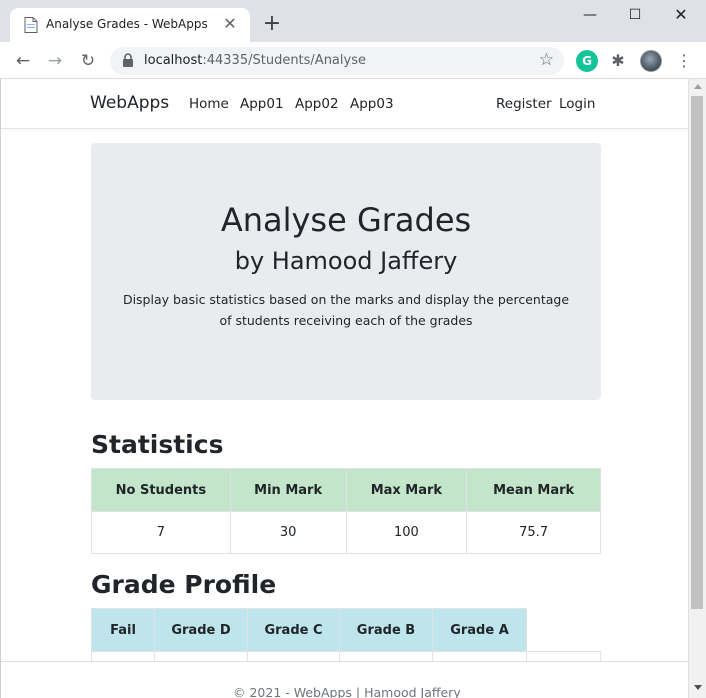  What do you see at coordinates (345, 679) in the screenshot?
I see `page-footer: © 2021 - WebApps | Hamood Jaffery` at bounding box center [345, 679].